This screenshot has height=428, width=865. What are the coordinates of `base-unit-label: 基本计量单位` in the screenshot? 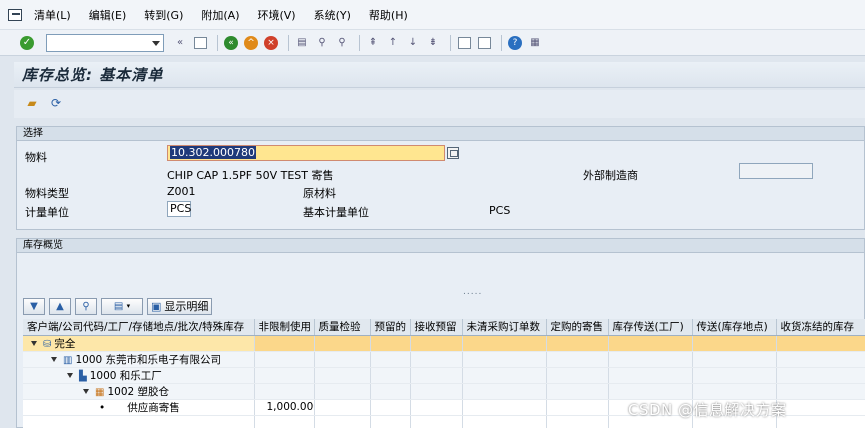 It's located at (336, 212).